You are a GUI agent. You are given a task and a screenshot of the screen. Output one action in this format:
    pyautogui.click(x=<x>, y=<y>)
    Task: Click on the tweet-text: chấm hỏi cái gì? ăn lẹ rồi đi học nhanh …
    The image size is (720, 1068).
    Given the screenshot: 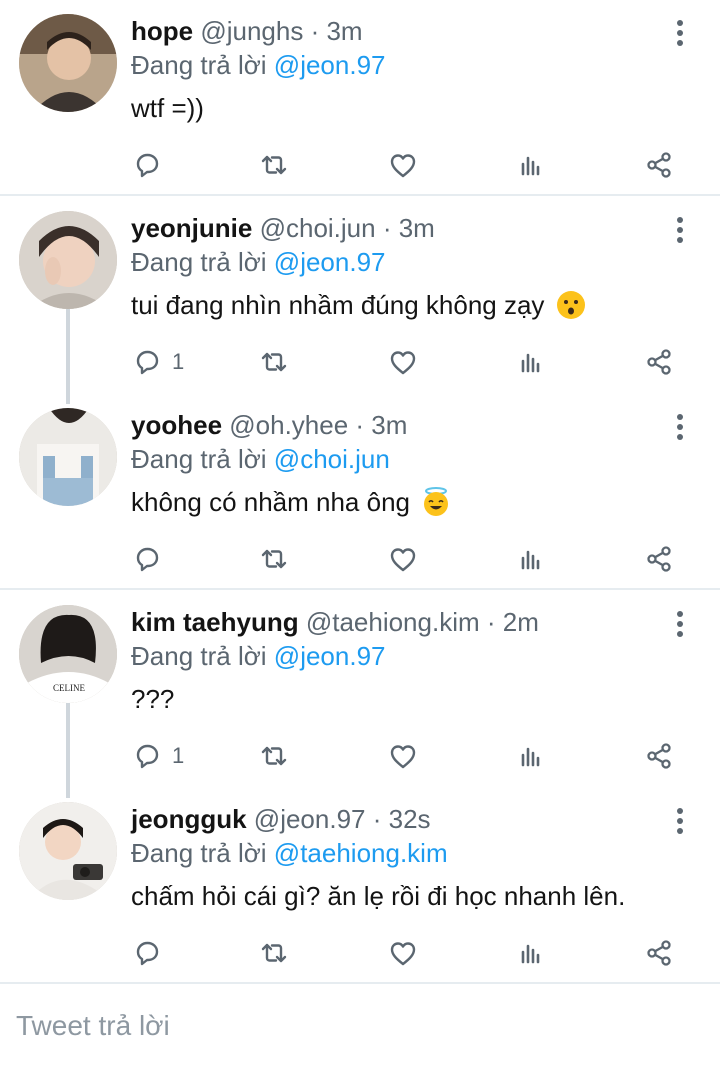 What is the action you would take?
    pyautogui.click(x=378, y=896)
    